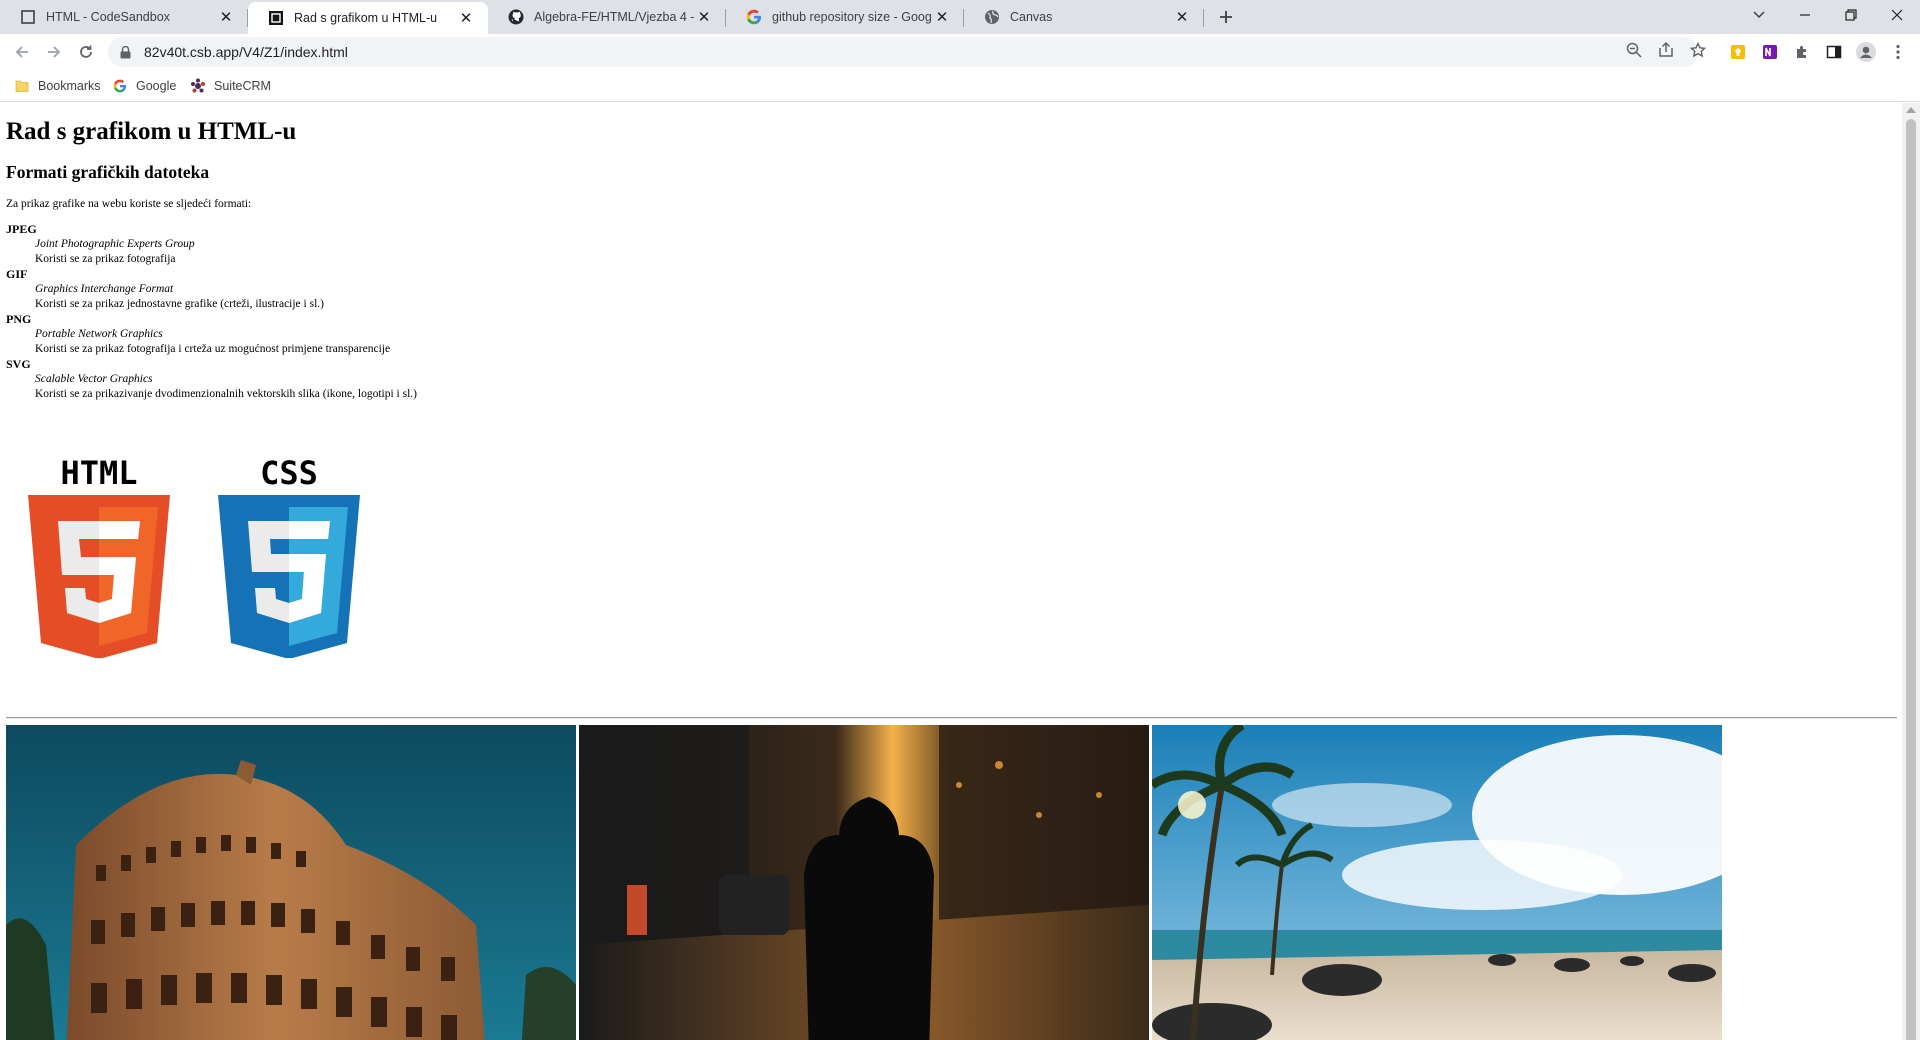 Image resolution: width=1920 pixels, height=1040 pixels. Describe the element at coordinates (242, 86) in the screenshot. I see `bookmark-label: SuiteCRM` at that location.